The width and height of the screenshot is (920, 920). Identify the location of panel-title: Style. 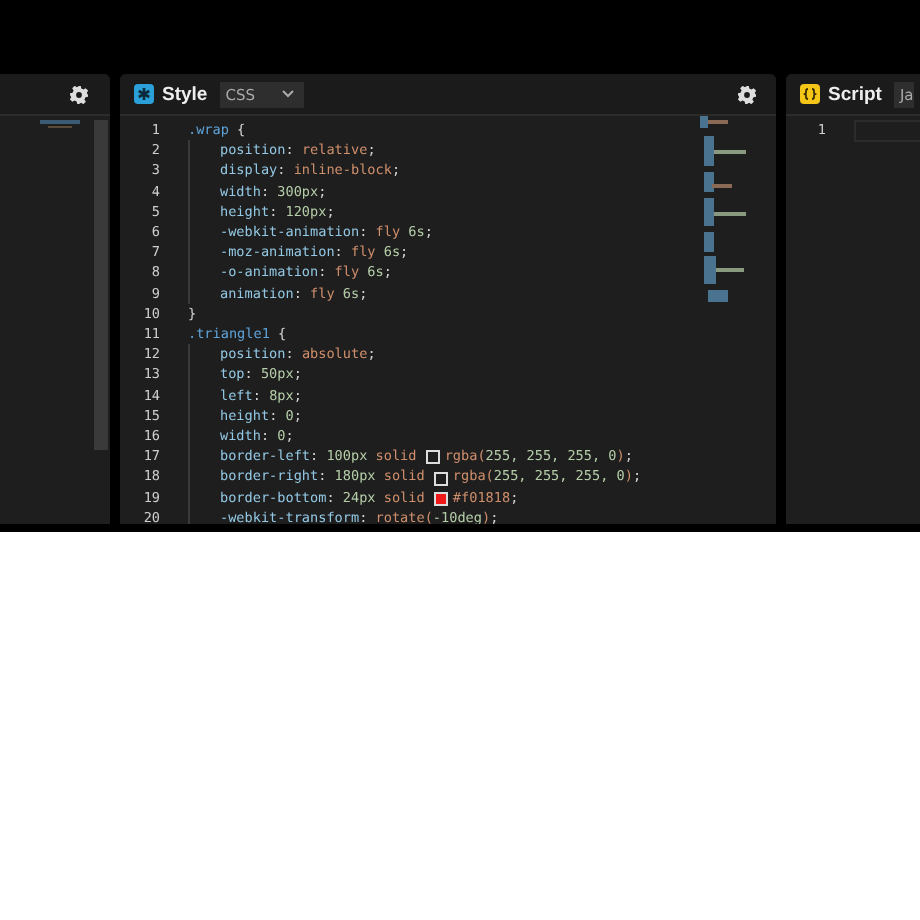
(185, 94).